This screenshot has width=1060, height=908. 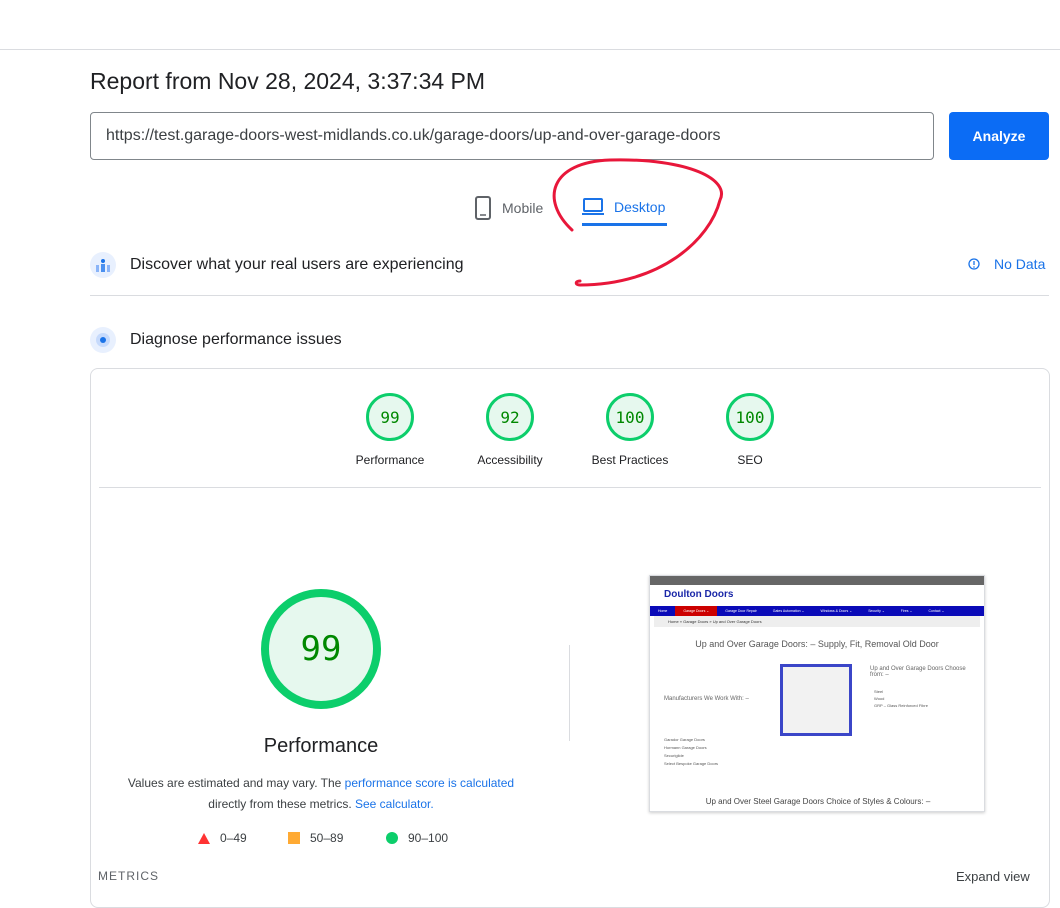 What do you see at coordinates (128, 876) in the screenshot?
I see `metrics-label: METRICS` at bounding box center [128, 876].